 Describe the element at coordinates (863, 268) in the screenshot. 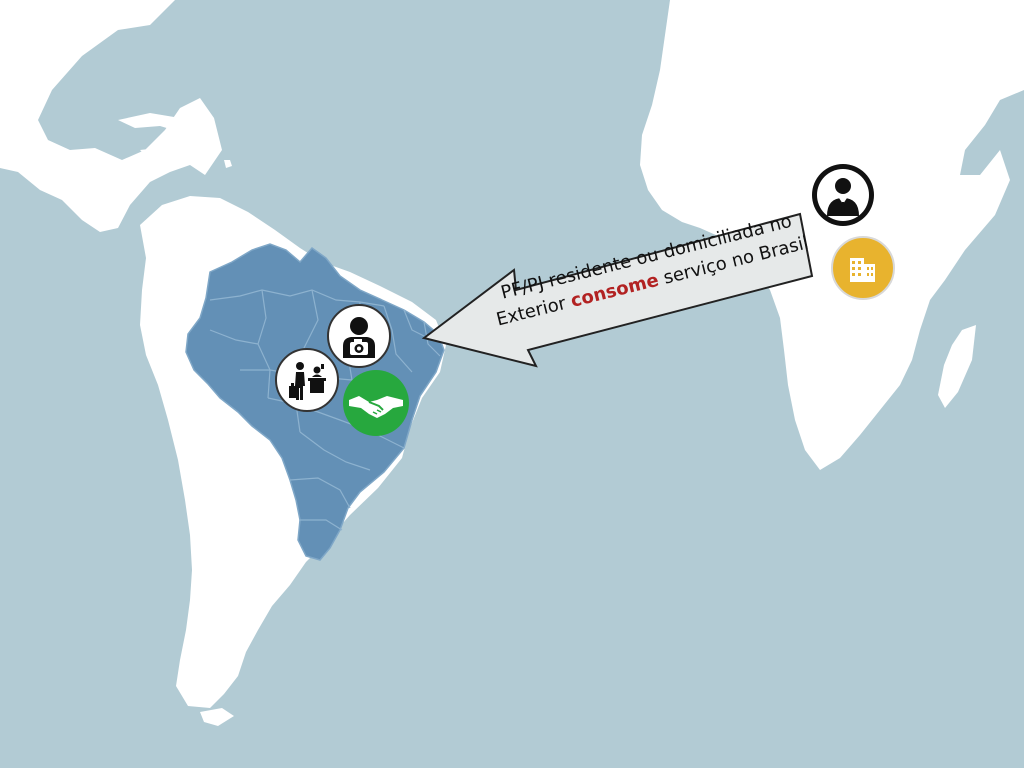

I see `building-icon` at that location.